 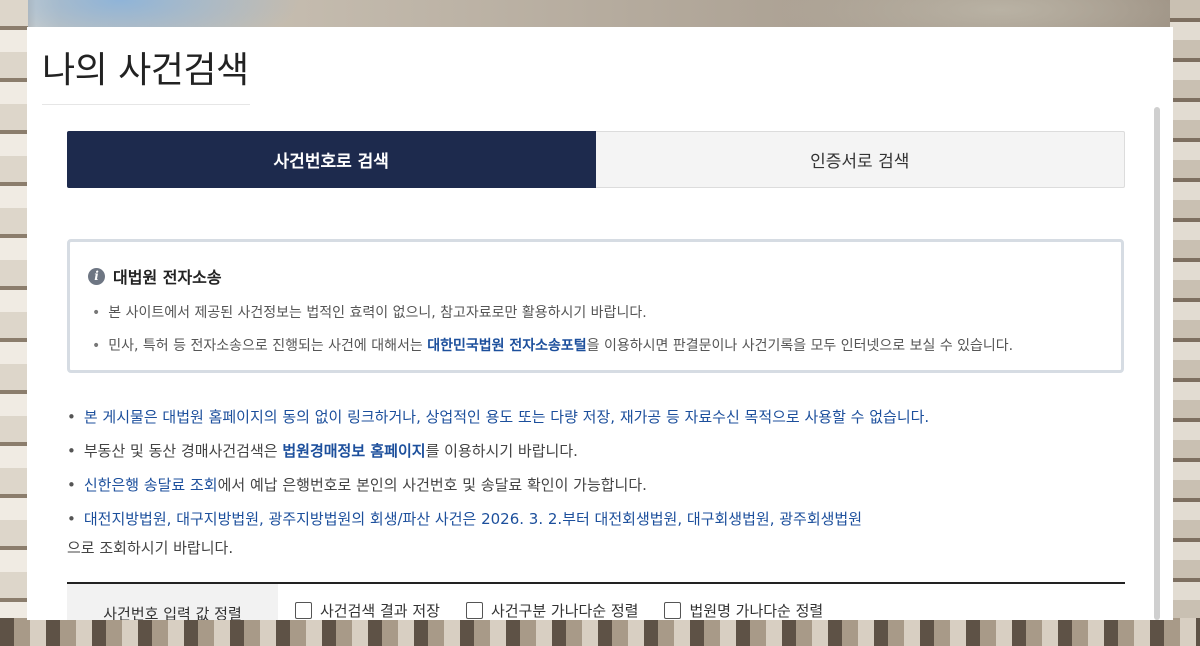 What do you see at coordinates (756, 611) in the screenshot?
I see `court-name-sort-label: 법원명 가나다순 정렬` at bounding box center [756, 611].